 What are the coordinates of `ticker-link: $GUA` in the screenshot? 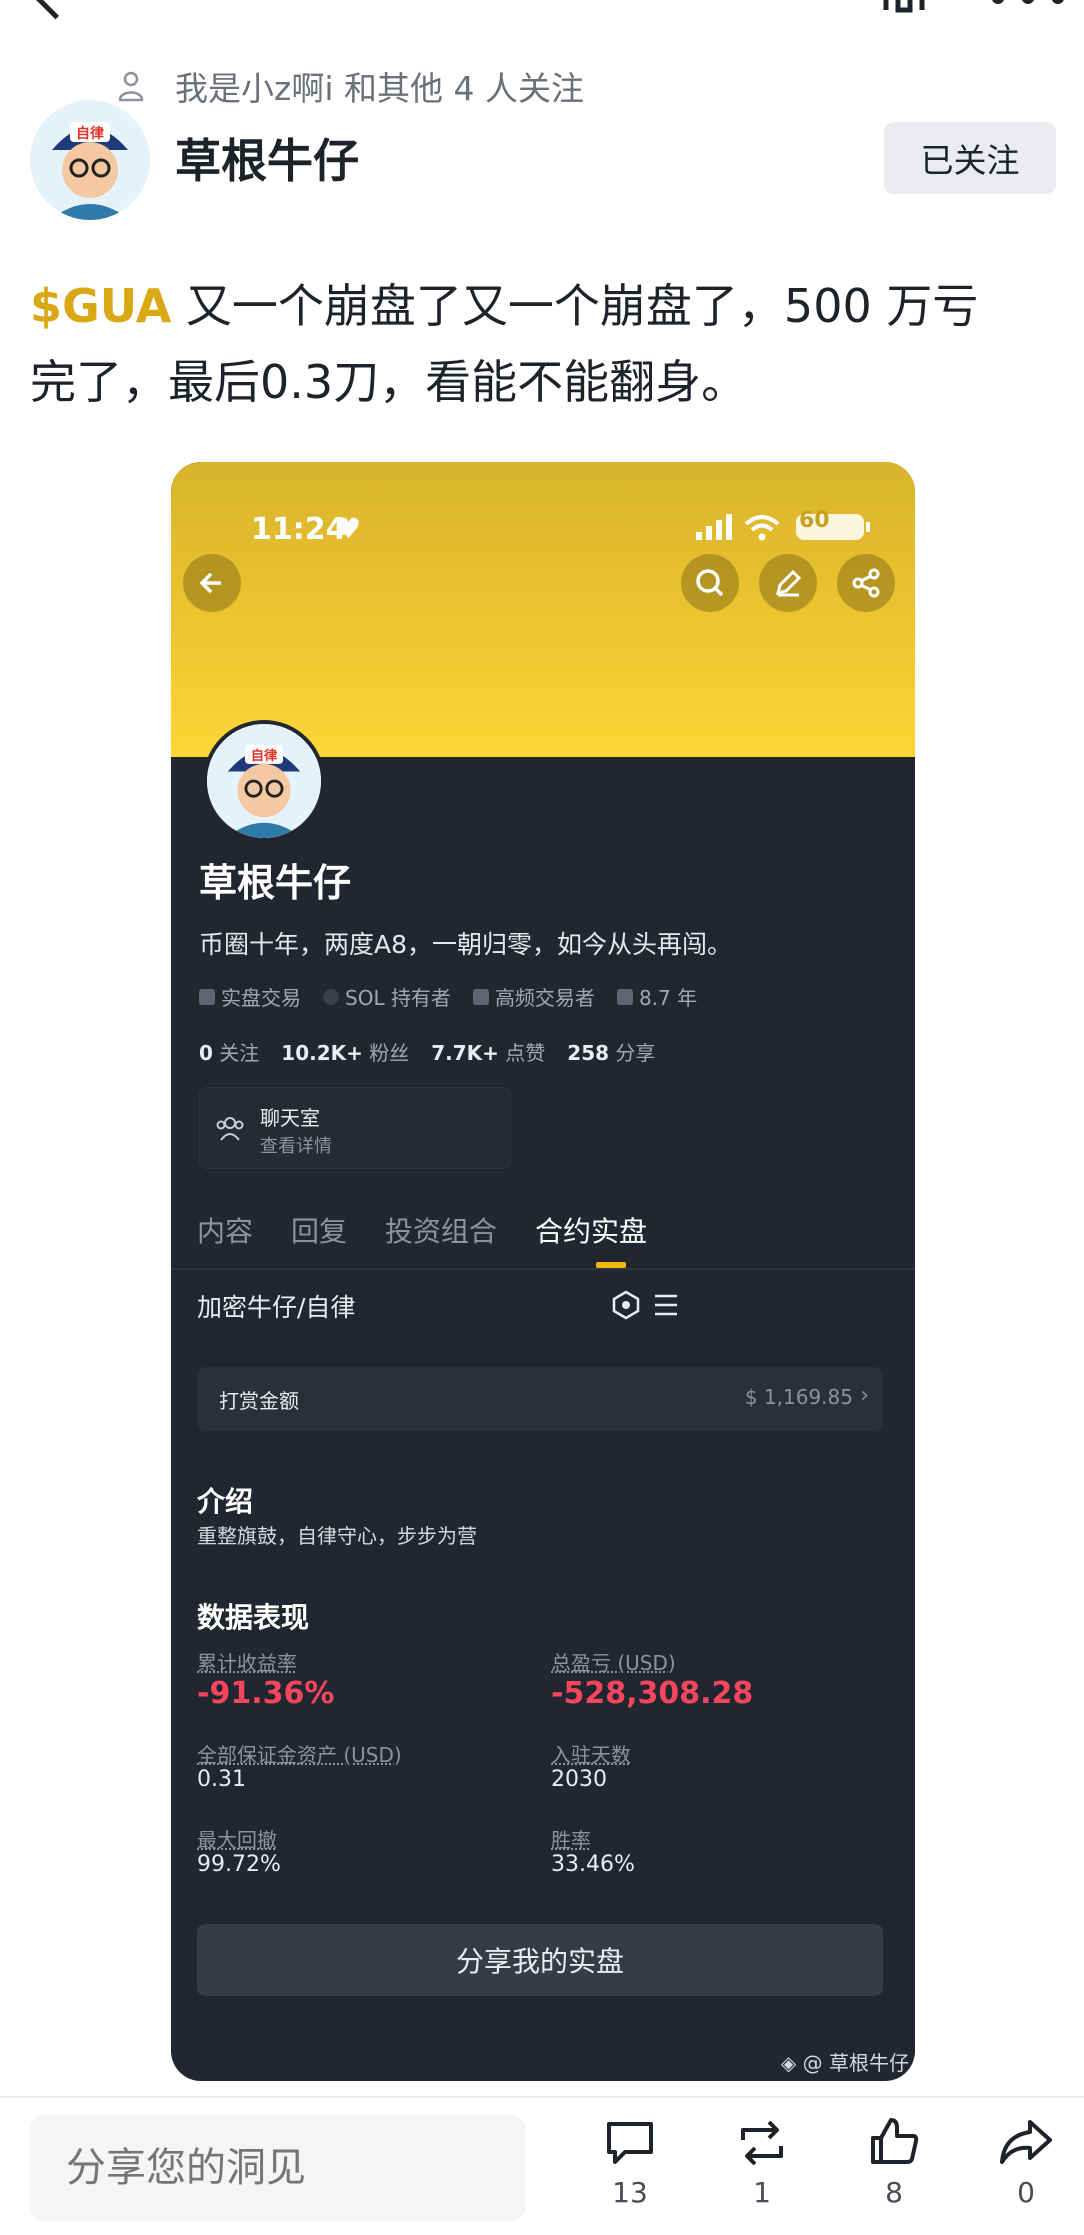 It's located at (100, 306).